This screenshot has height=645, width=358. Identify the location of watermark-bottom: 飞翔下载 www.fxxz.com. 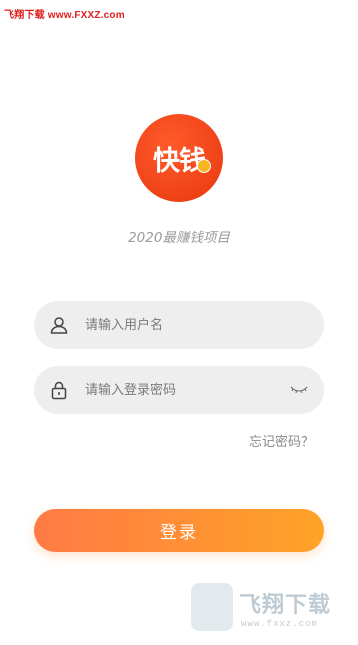
(271, 609).